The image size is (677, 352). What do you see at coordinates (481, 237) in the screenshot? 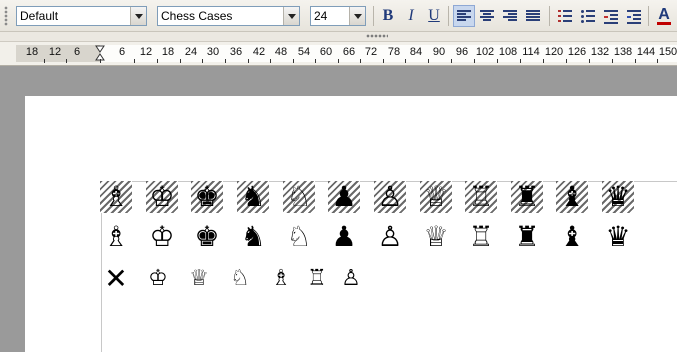
I see `chess-glyph: ♖` at bounding box center [481, 237].